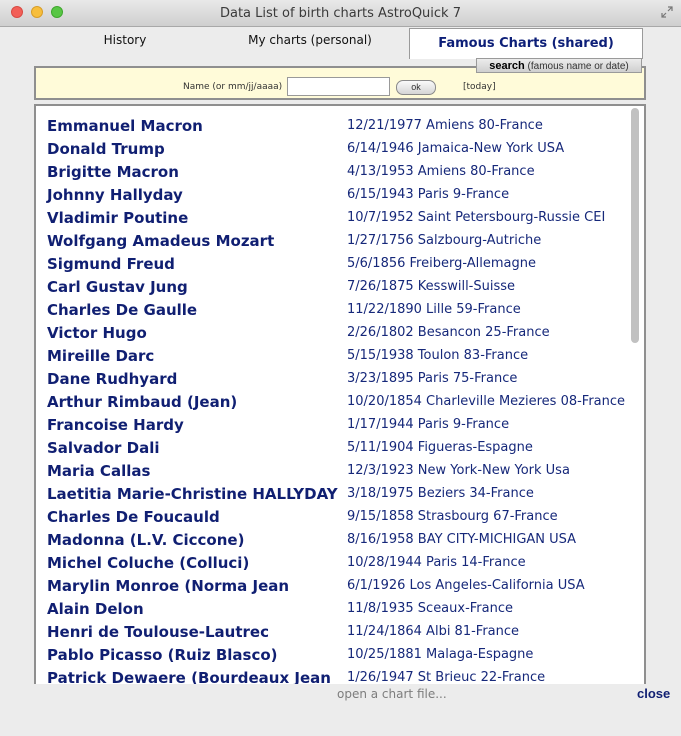  What do you see at coordinates (106, 149) in the screenshot?
I see `chart-name: Donald Trump` at bounding box center [106, 149].